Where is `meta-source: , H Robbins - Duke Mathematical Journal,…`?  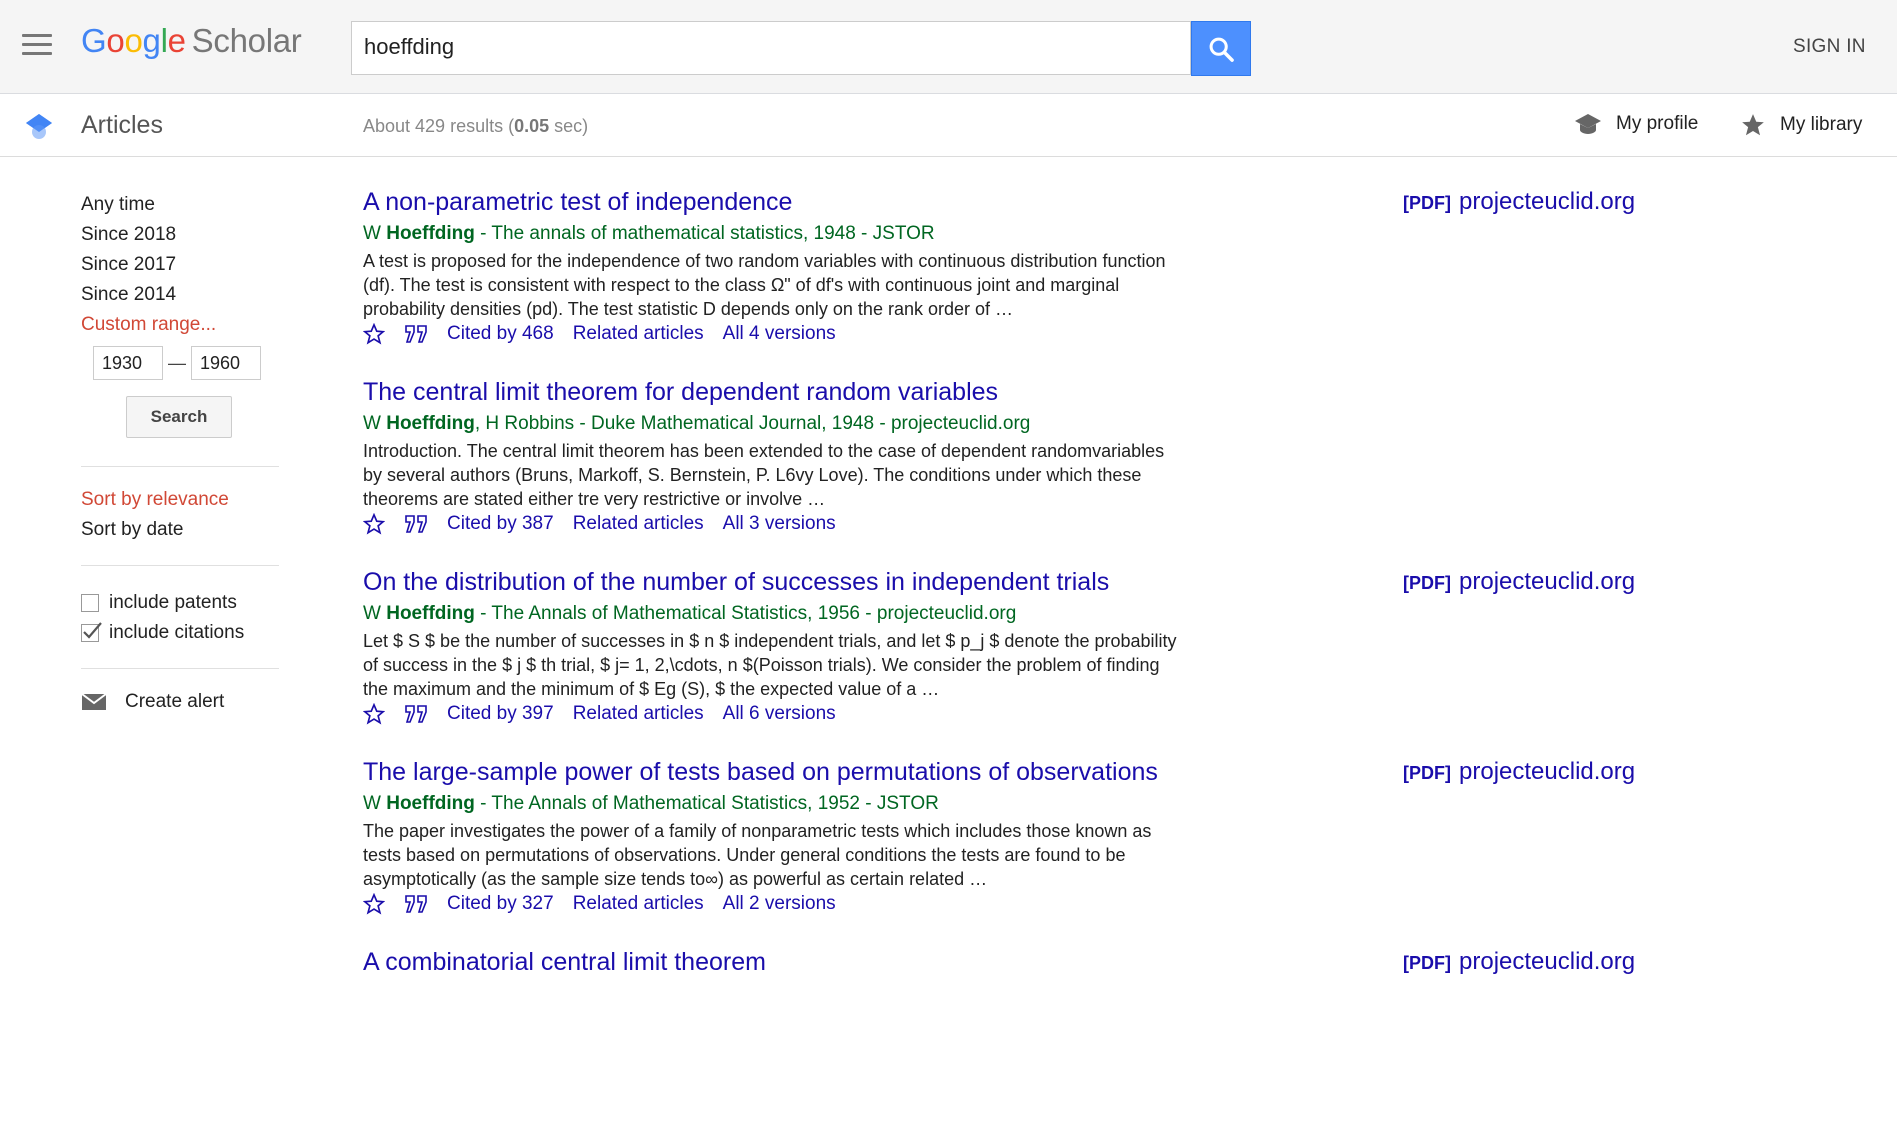 meta-source: , H Robbins - Duke Mathematical Journal,… is located at coordinates (752, 423).